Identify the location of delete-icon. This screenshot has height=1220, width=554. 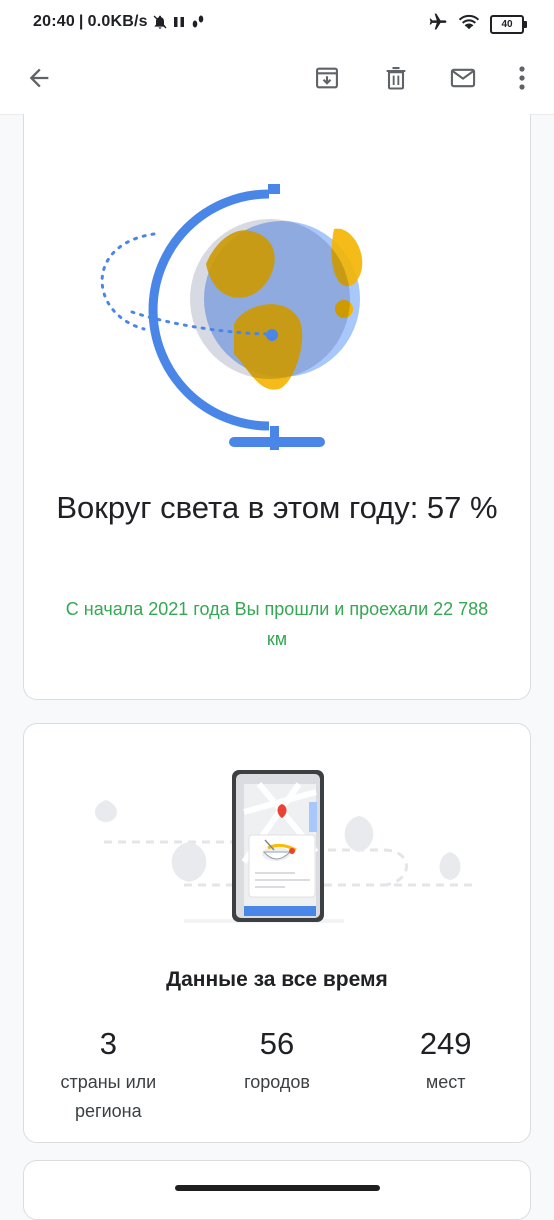
(396, 80).